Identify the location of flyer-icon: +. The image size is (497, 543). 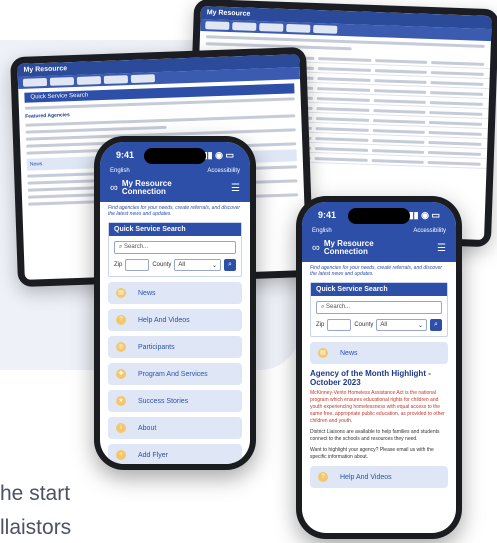
(121, 455).